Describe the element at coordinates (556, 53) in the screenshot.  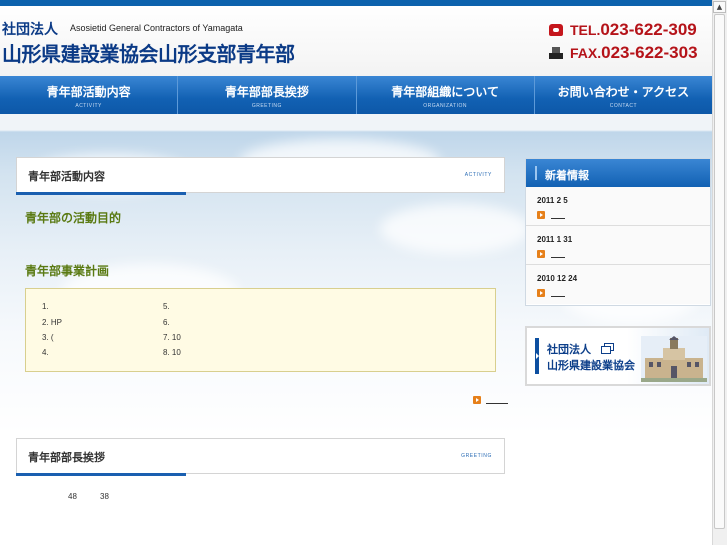
I see `fax-icon` at that location.